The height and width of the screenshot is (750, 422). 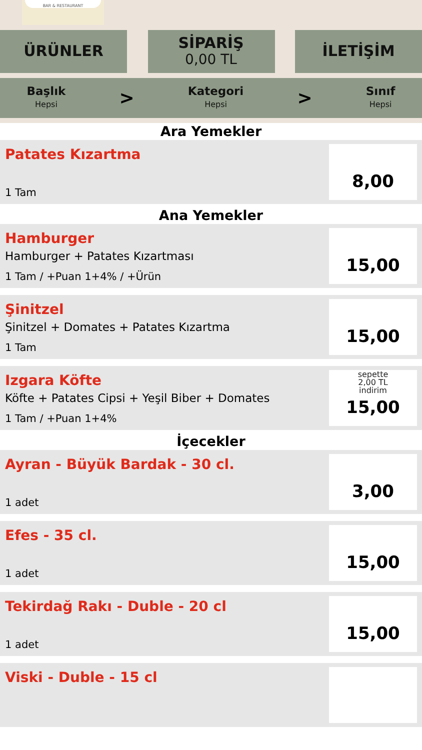 I want to click on item-price: 8,00, so click(x=373, y=182).